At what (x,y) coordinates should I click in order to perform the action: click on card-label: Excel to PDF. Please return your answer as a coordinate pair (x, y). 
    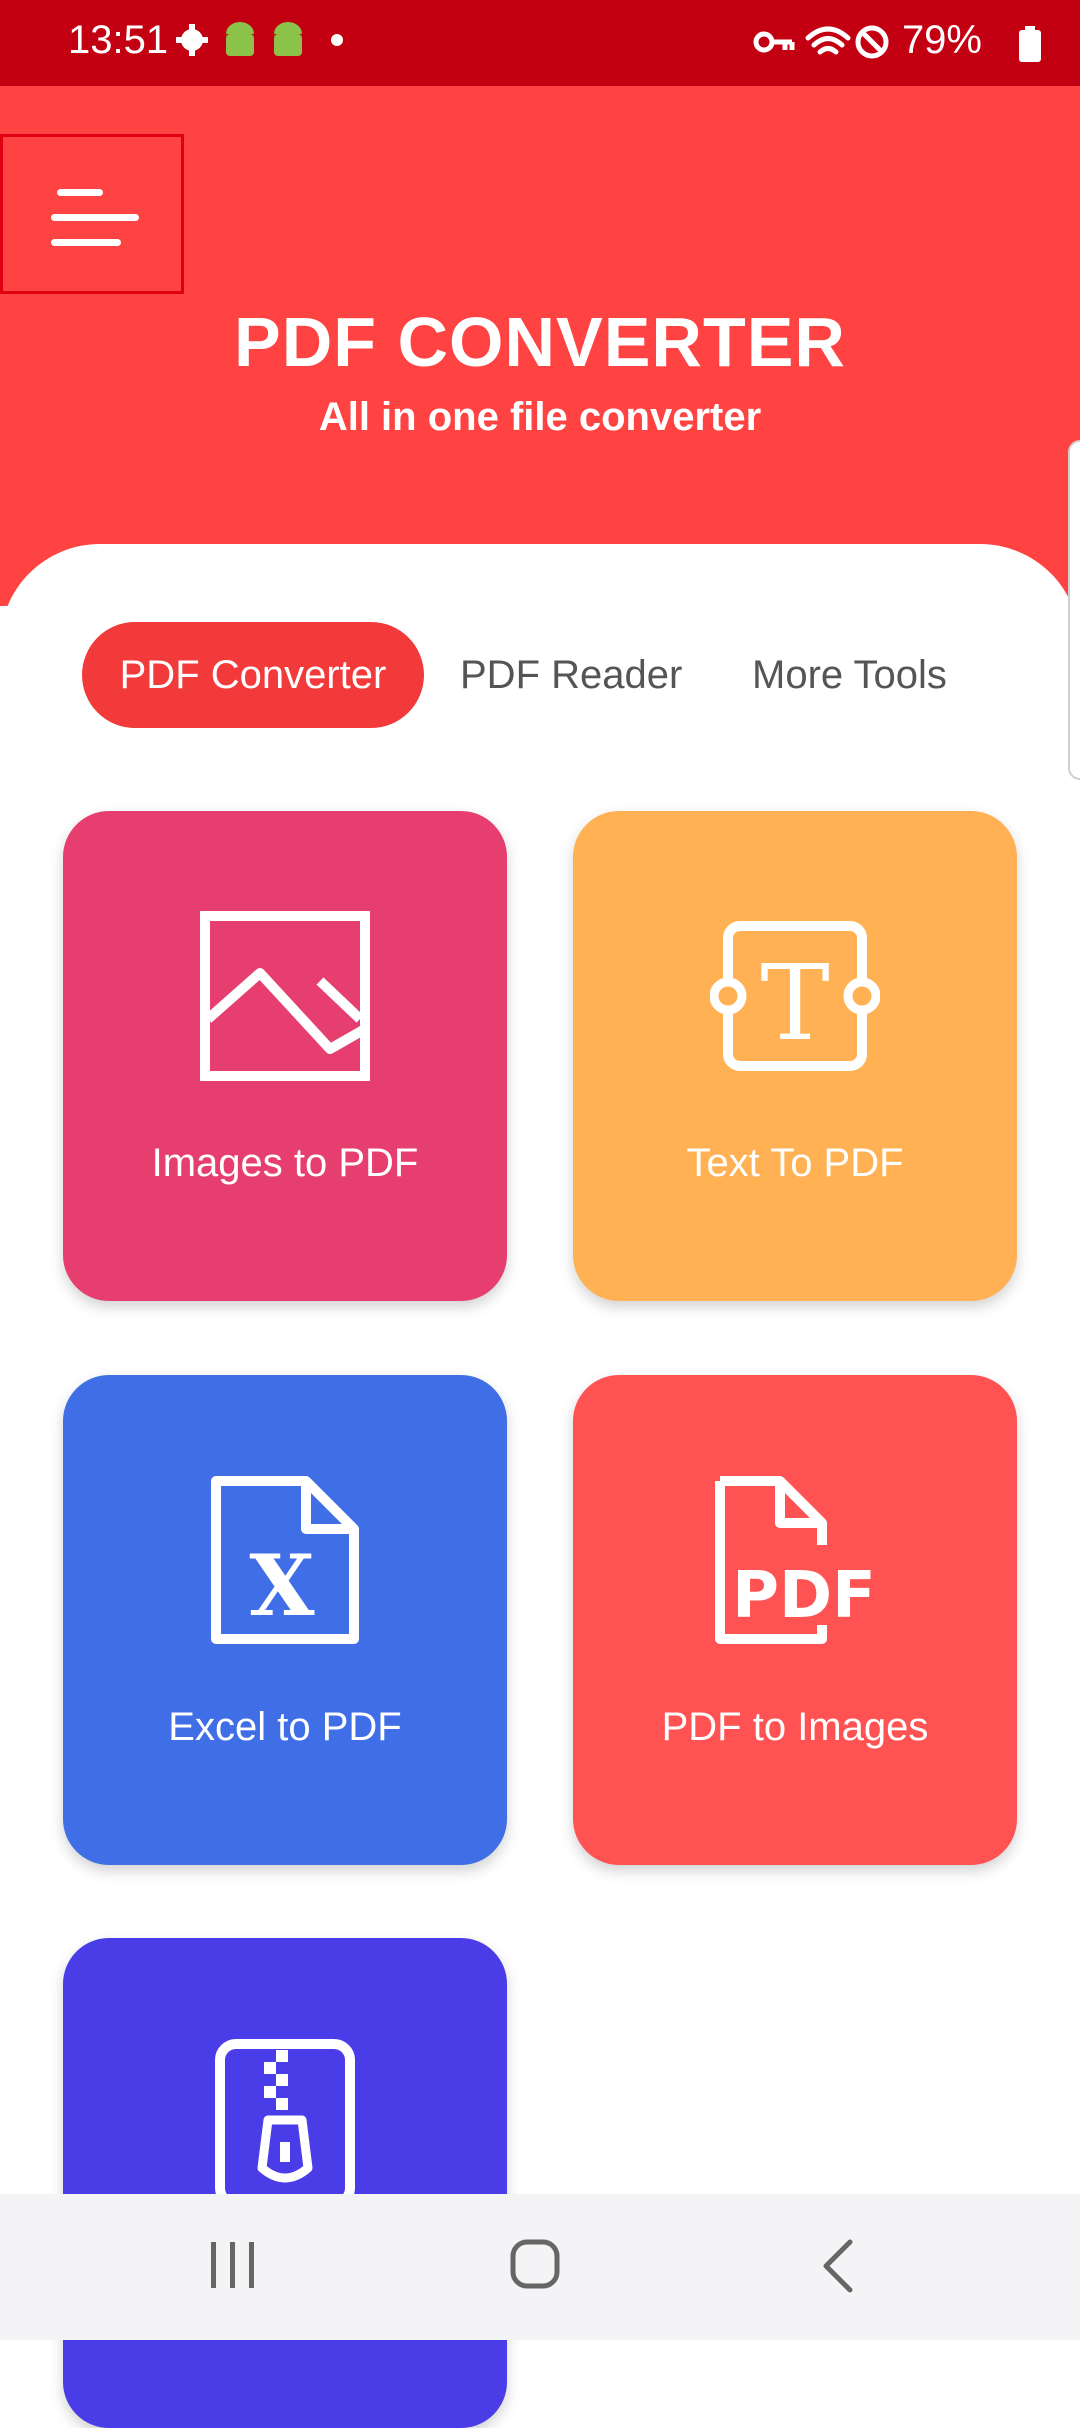
    Looking at the image, I should click on (285, 1727).